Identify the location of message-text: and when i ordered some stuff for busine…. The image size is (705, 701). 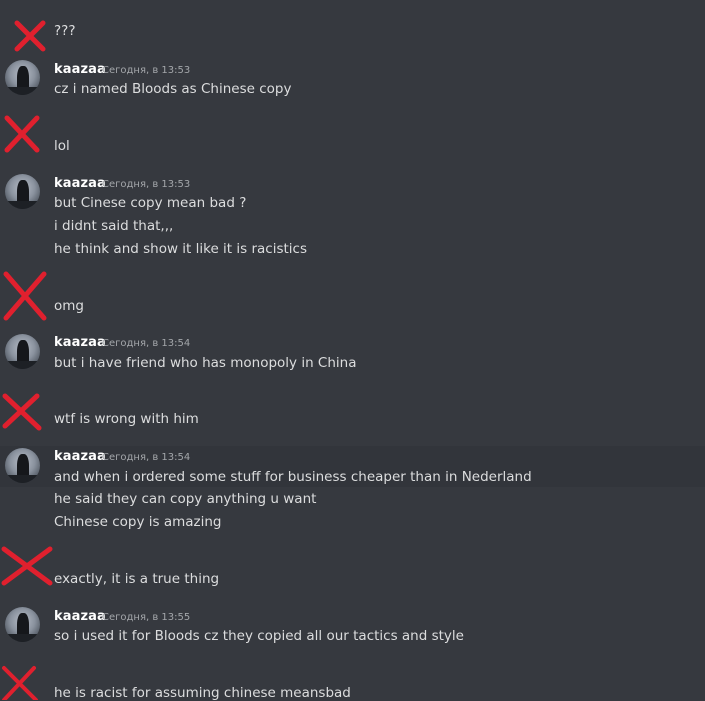
(293, 477).